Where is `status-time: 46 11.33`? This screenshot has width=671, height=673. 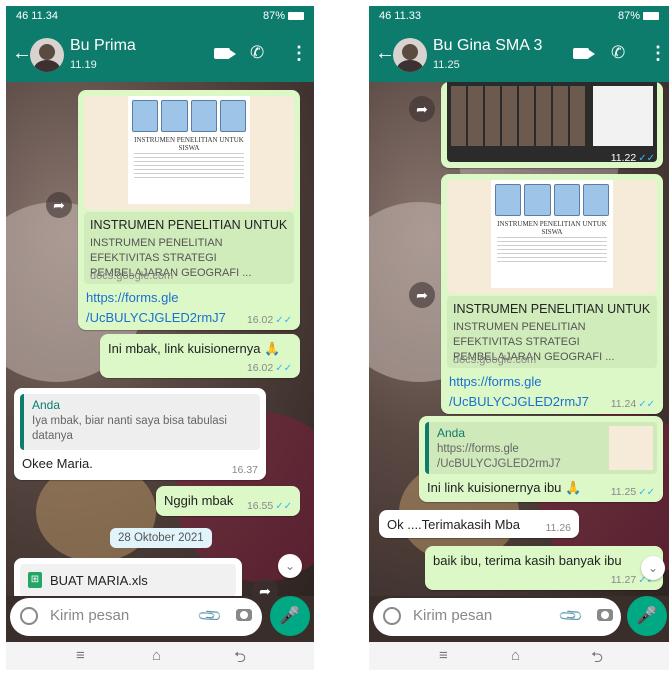 status-time: 46 11.33 is located at coordinates (400, 16).